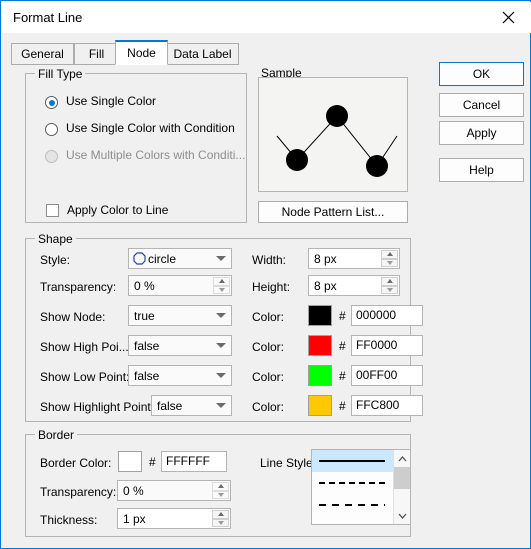 Image resolution: width=531 pixels, height=549 pixels. I want to click on apply-color-to-line-checkbox, so click(52, 210).